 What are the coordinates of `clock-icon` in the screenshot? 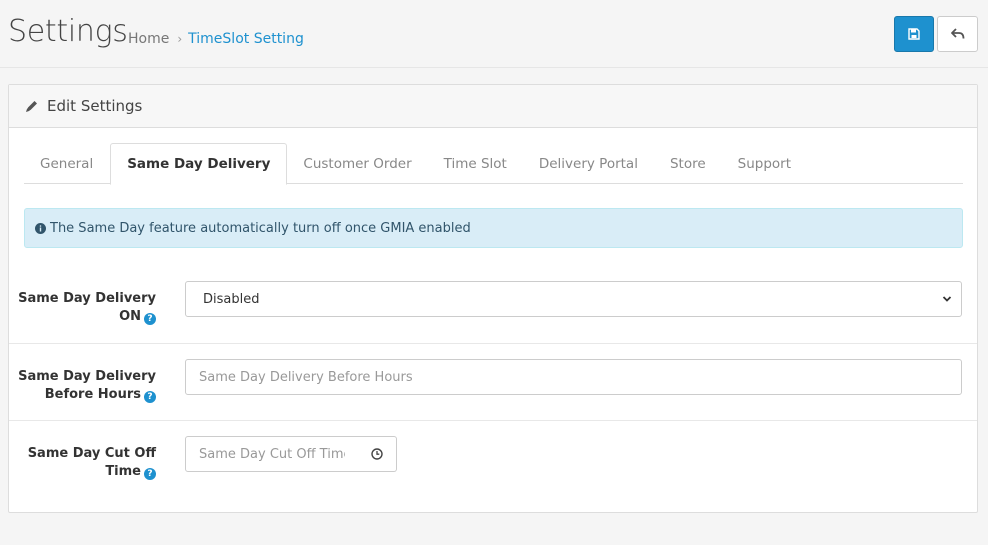 It's located at (377, 454).